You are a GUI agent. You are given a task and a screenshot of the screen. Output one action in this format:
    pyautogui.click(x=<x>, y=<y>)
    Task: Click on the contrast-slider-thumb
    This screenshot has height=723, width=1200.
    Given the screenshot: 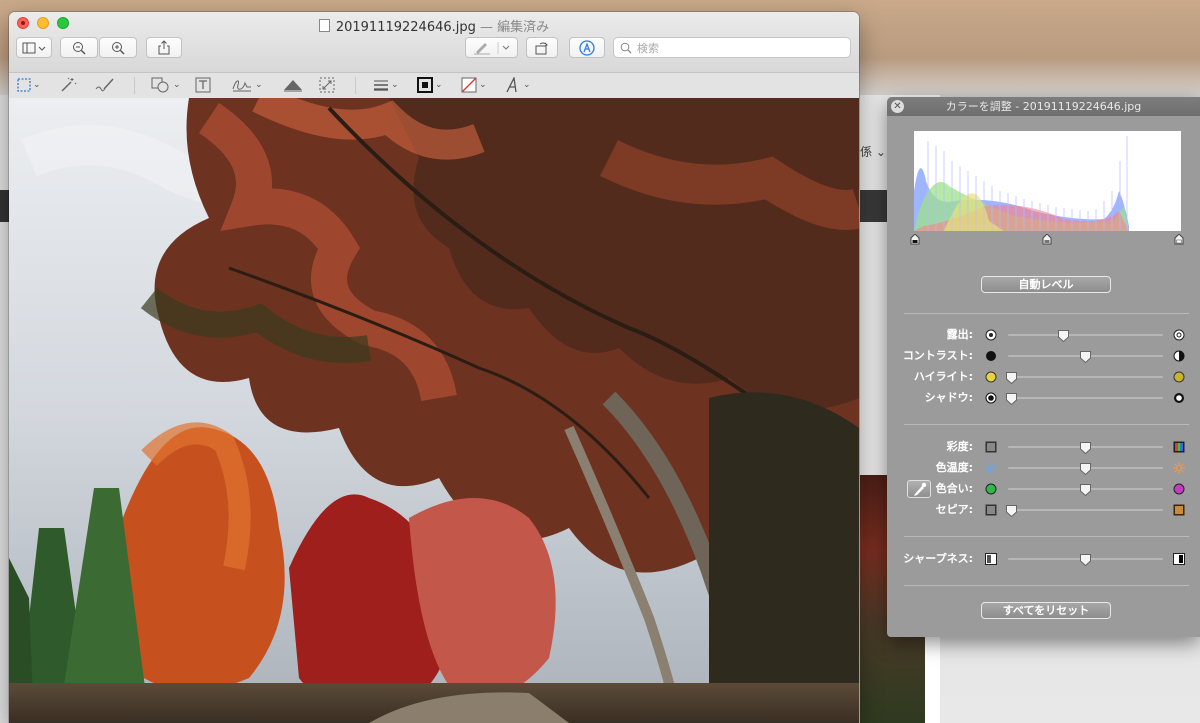 What is the action you would take?
    pyautogui.click(x=1085, y=357)
    